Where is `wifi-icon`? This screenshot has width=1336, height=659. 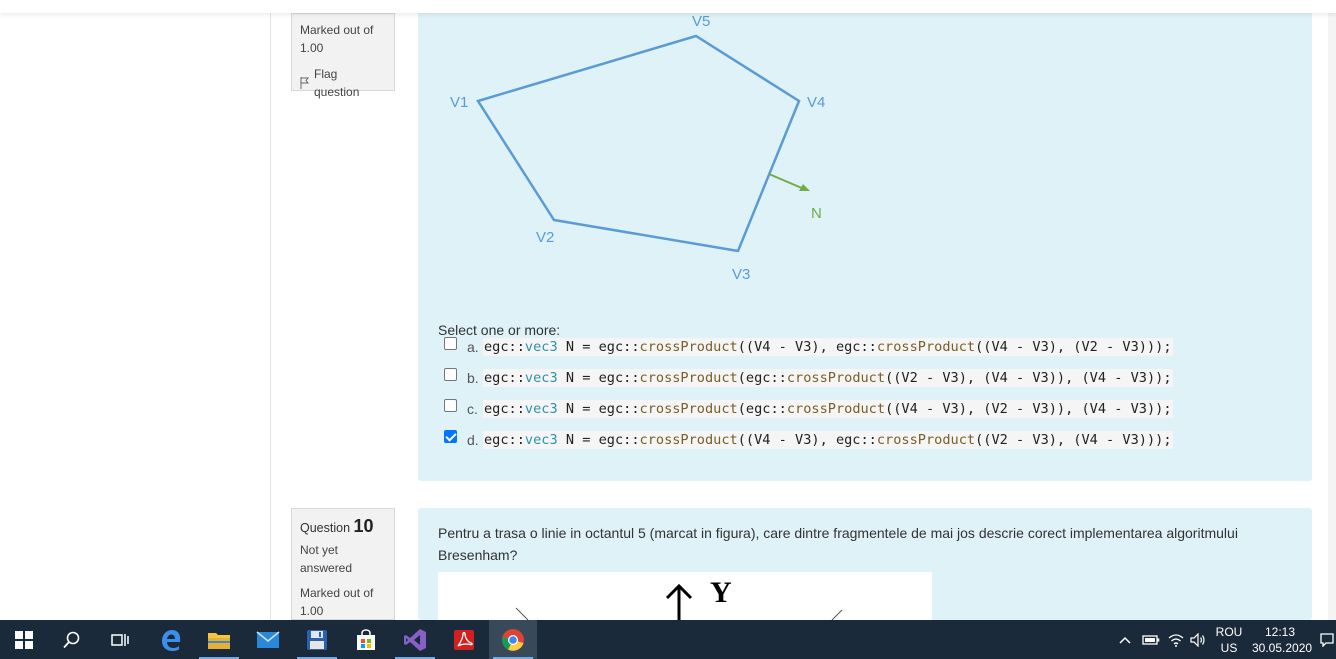
wifi-icon is located at coordinates (1176, 640).